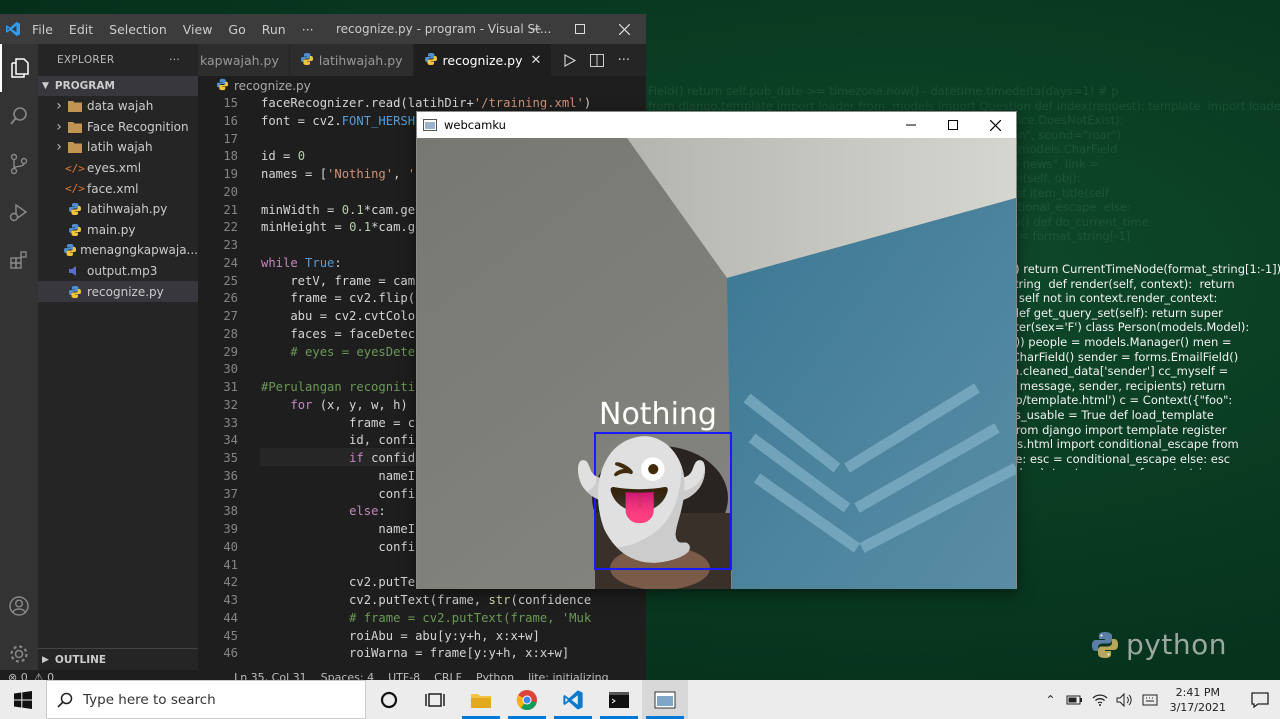 This screenshot has width=1280, height=719. What do you see at coordinates (1075, 700) in the screenshot?
I see `battery-icon` at bounding box center [1075, 700].